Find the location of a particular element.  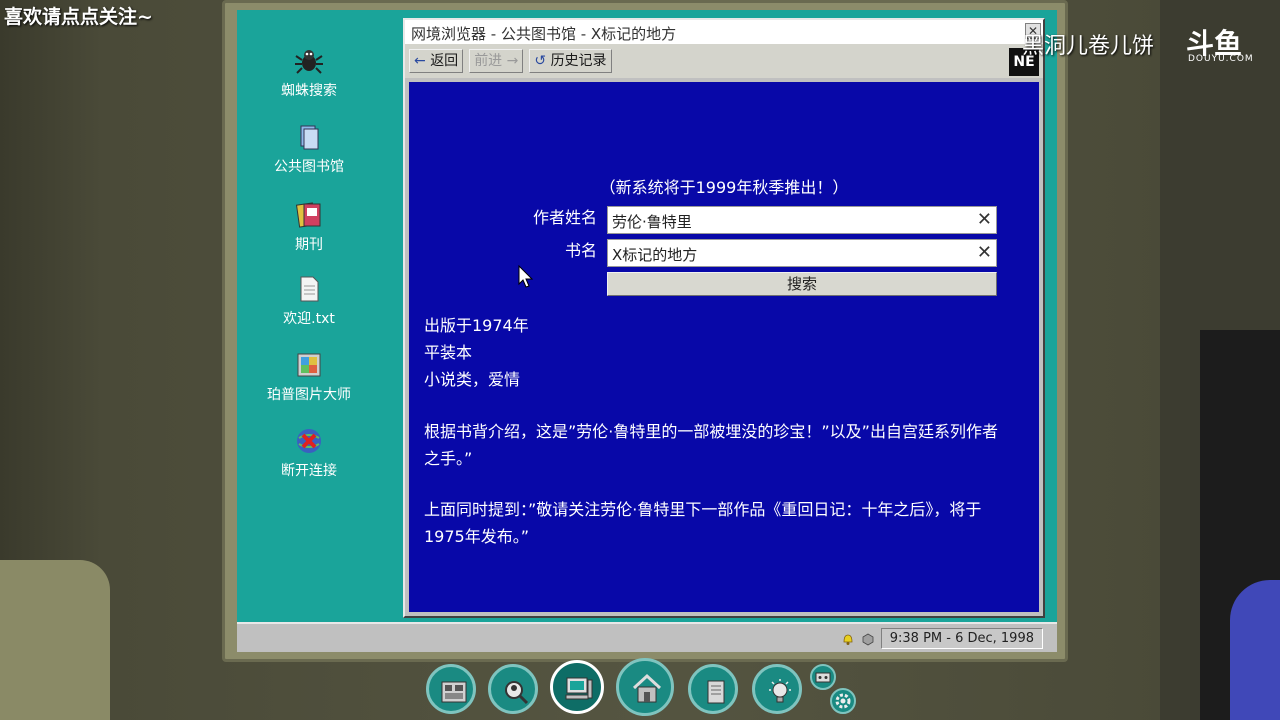

desktop-icon-label: 断开连接 is located at coordinates (309, 471).